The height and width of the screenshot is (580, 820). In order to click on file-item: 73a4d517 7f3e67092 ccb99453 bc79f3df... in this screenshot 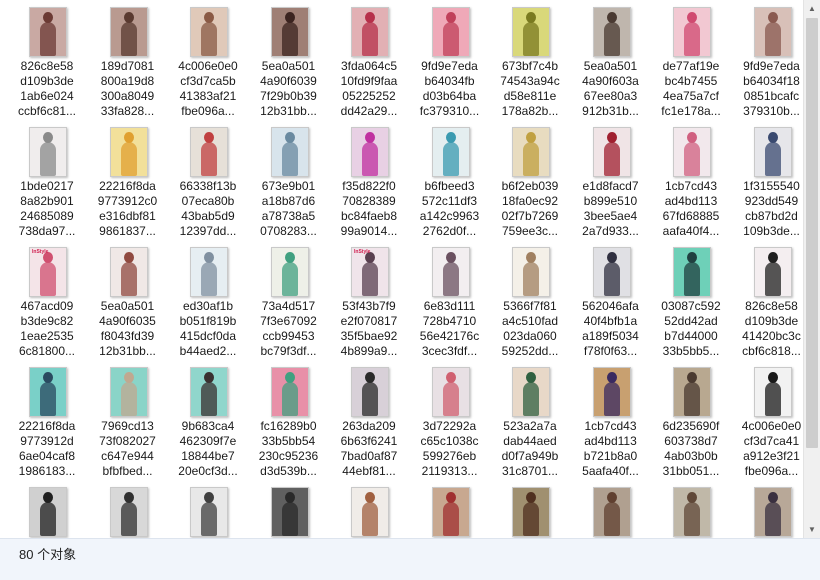, I will do `click(289, 302)`.